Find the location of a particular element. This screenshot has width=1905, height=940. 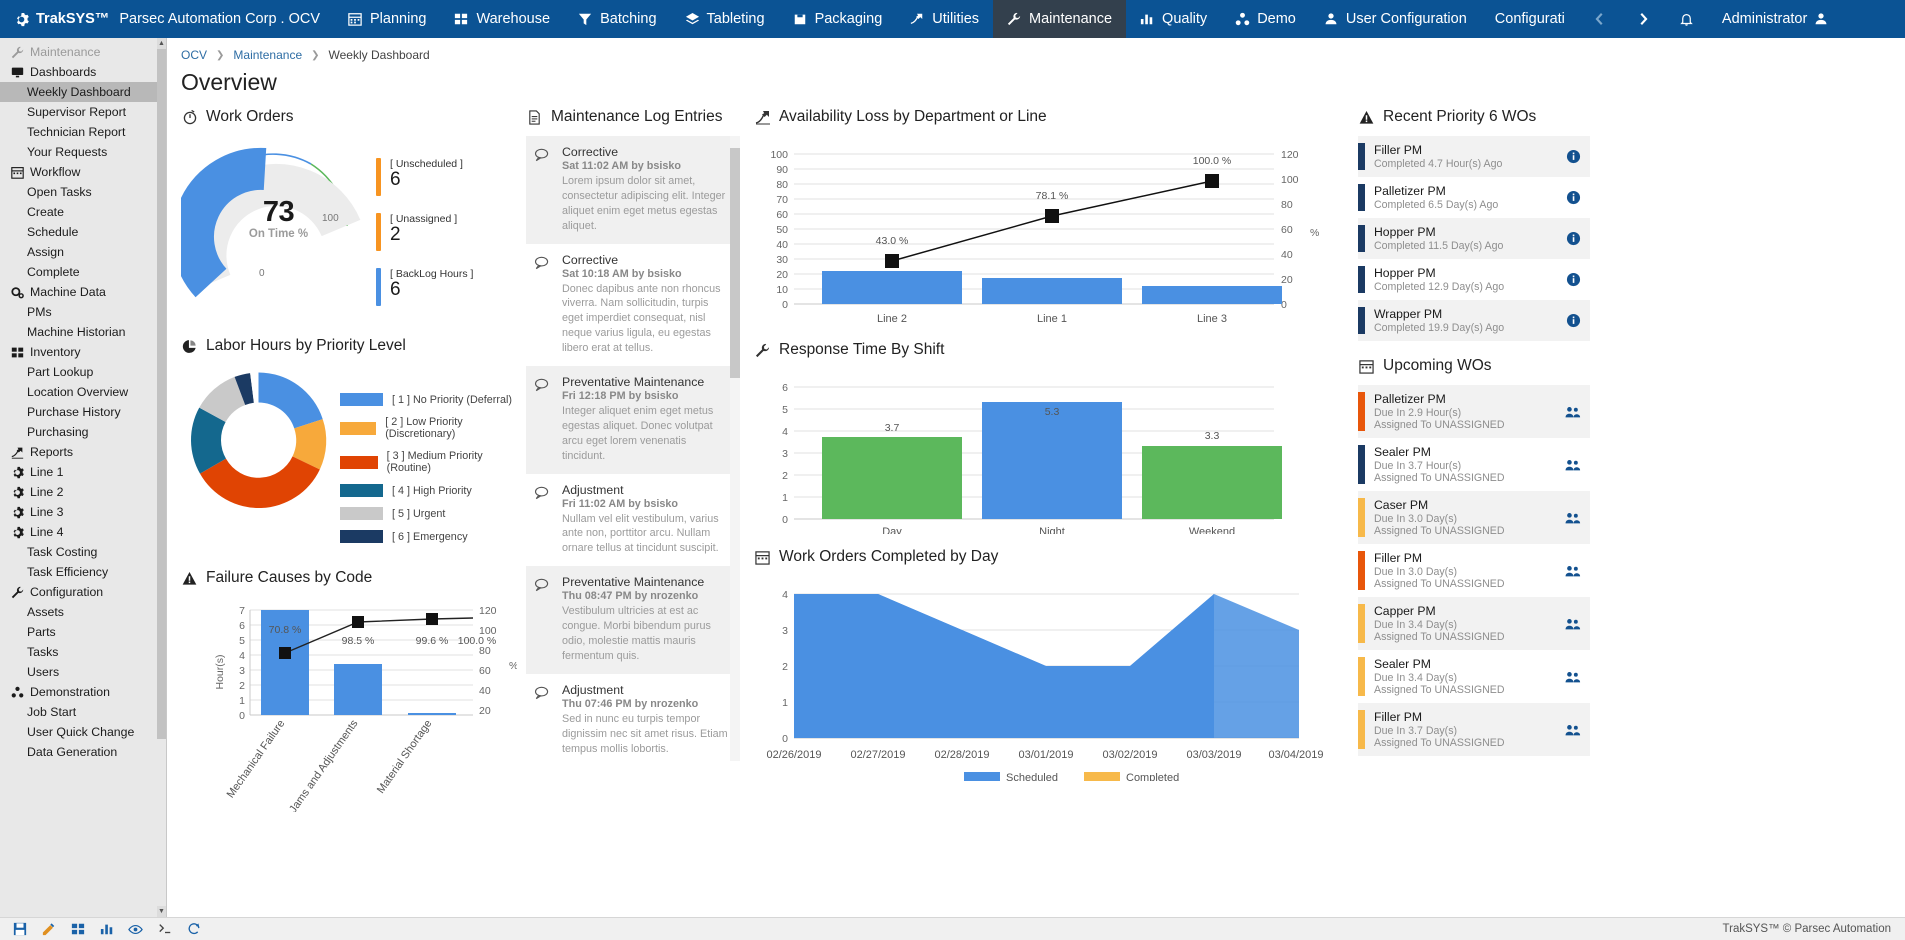

work-order-row: Filler PM Completed 4.7 Hour(s) Ago is located at coordinates (1474, 156).